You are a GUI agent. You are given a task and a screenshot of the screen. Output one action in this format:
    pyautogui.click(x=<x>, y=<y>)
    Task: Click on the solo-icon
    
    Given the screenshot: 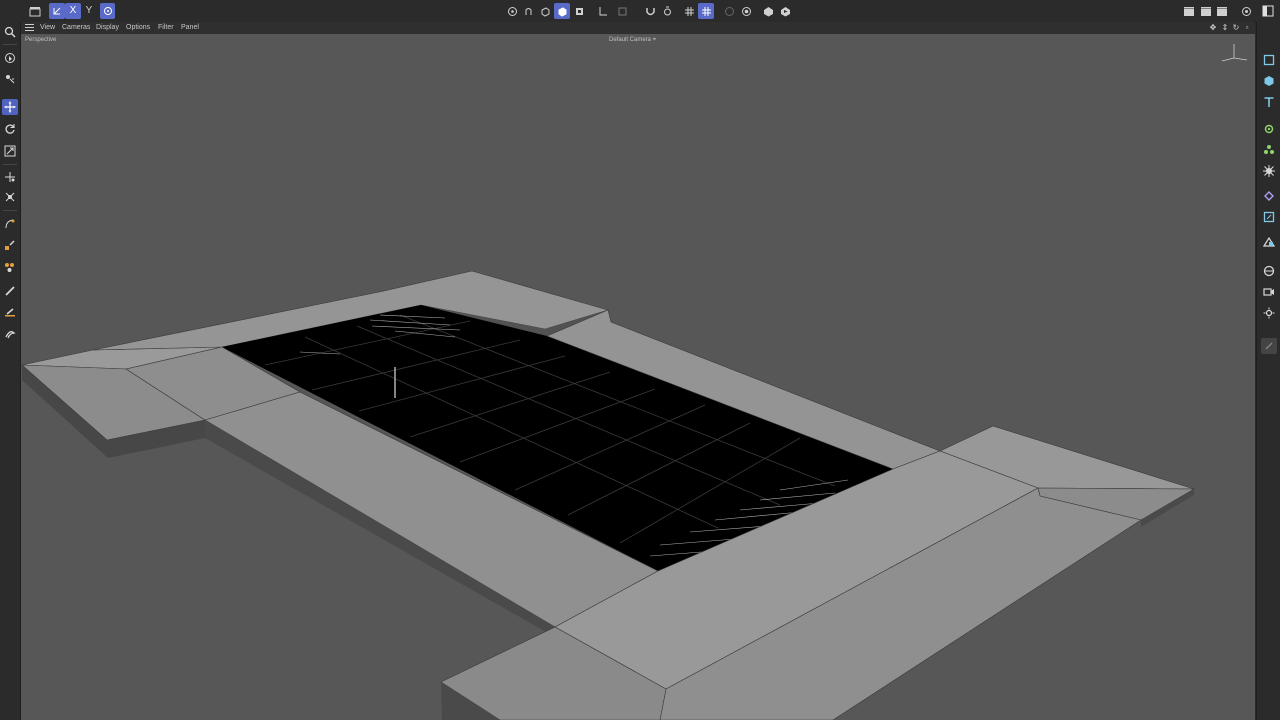 What is the action you would take?
    pyautogui.click(x=622, y=11)
    